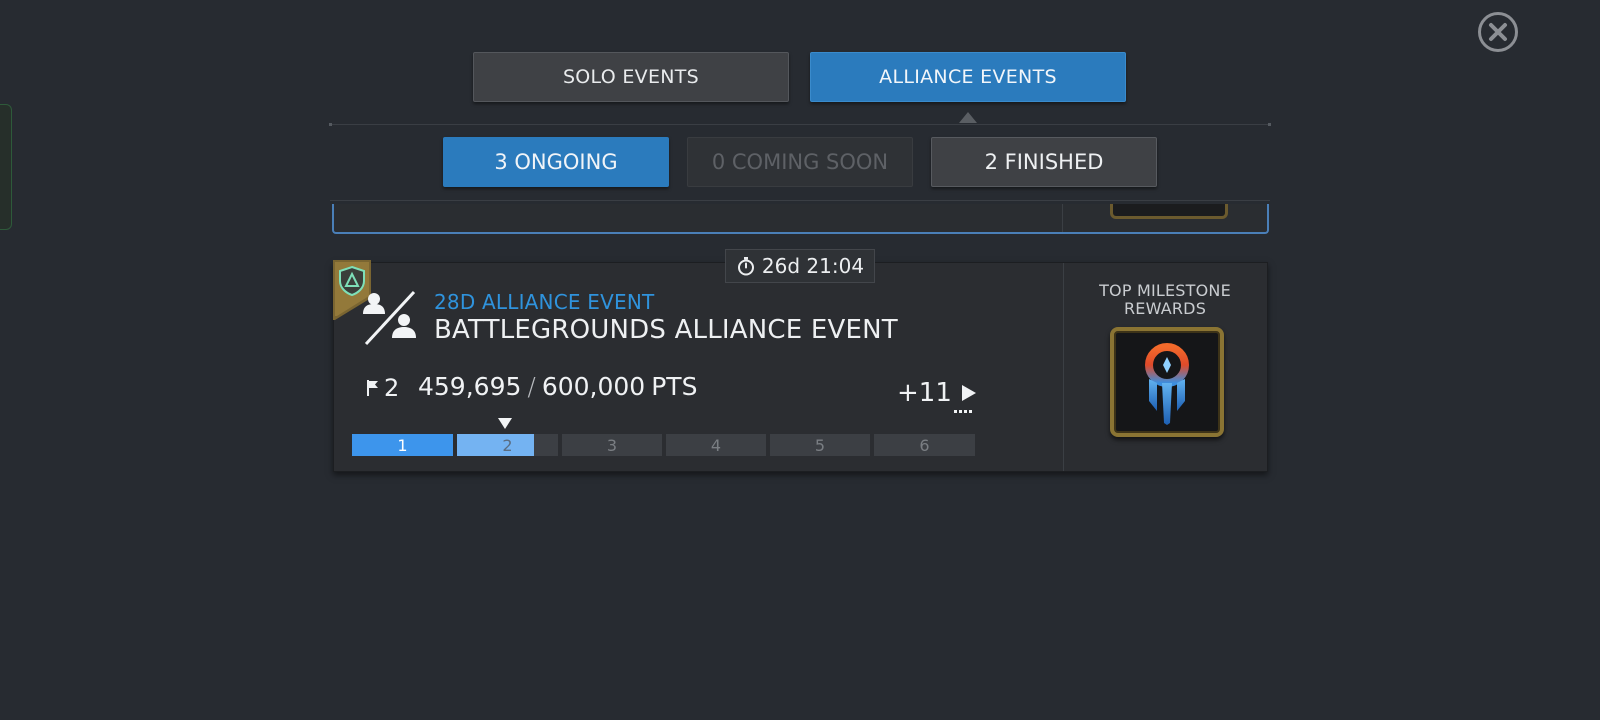 Image resolution: width=1600 pixels, height=720 pixels. Describe the element at coordinates (495, 445) in the screenshot. I see `milestone-progress-fill` at that location.